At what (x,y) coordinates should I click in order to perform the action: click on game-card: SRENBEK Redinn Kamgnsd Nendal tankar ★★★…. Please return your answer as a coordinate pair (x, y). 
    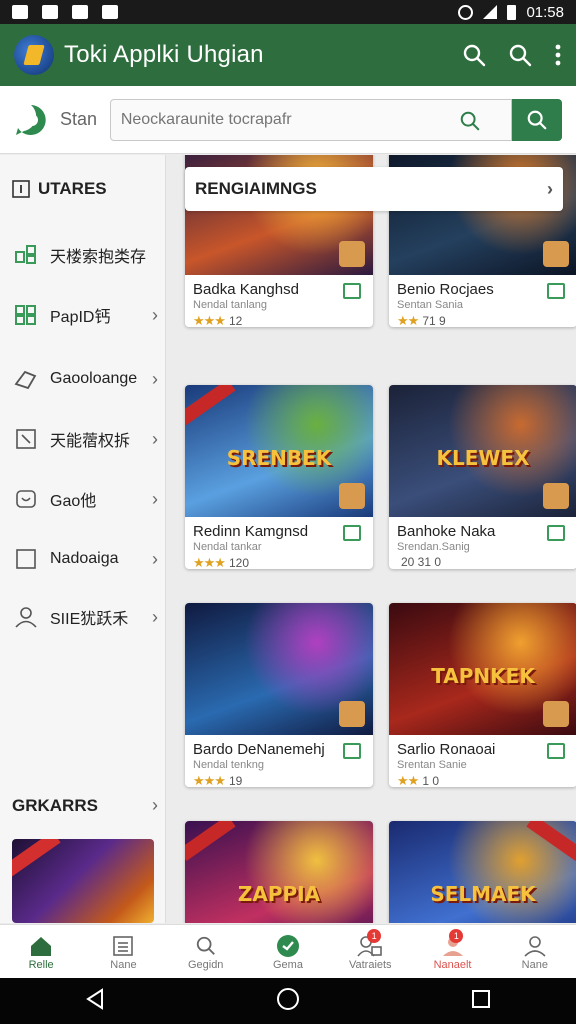
    Looking at the image, I should click on (279, 477).